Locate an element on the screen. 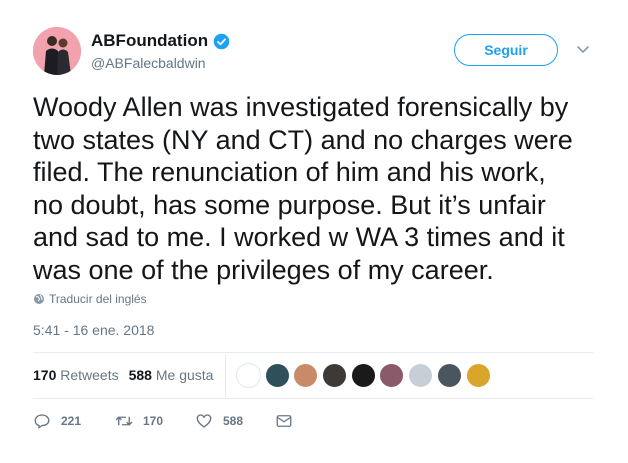 The width and height of the screenshot is (628, 463). retweets-stat-count: 170 is located at coordinates (45, 375).